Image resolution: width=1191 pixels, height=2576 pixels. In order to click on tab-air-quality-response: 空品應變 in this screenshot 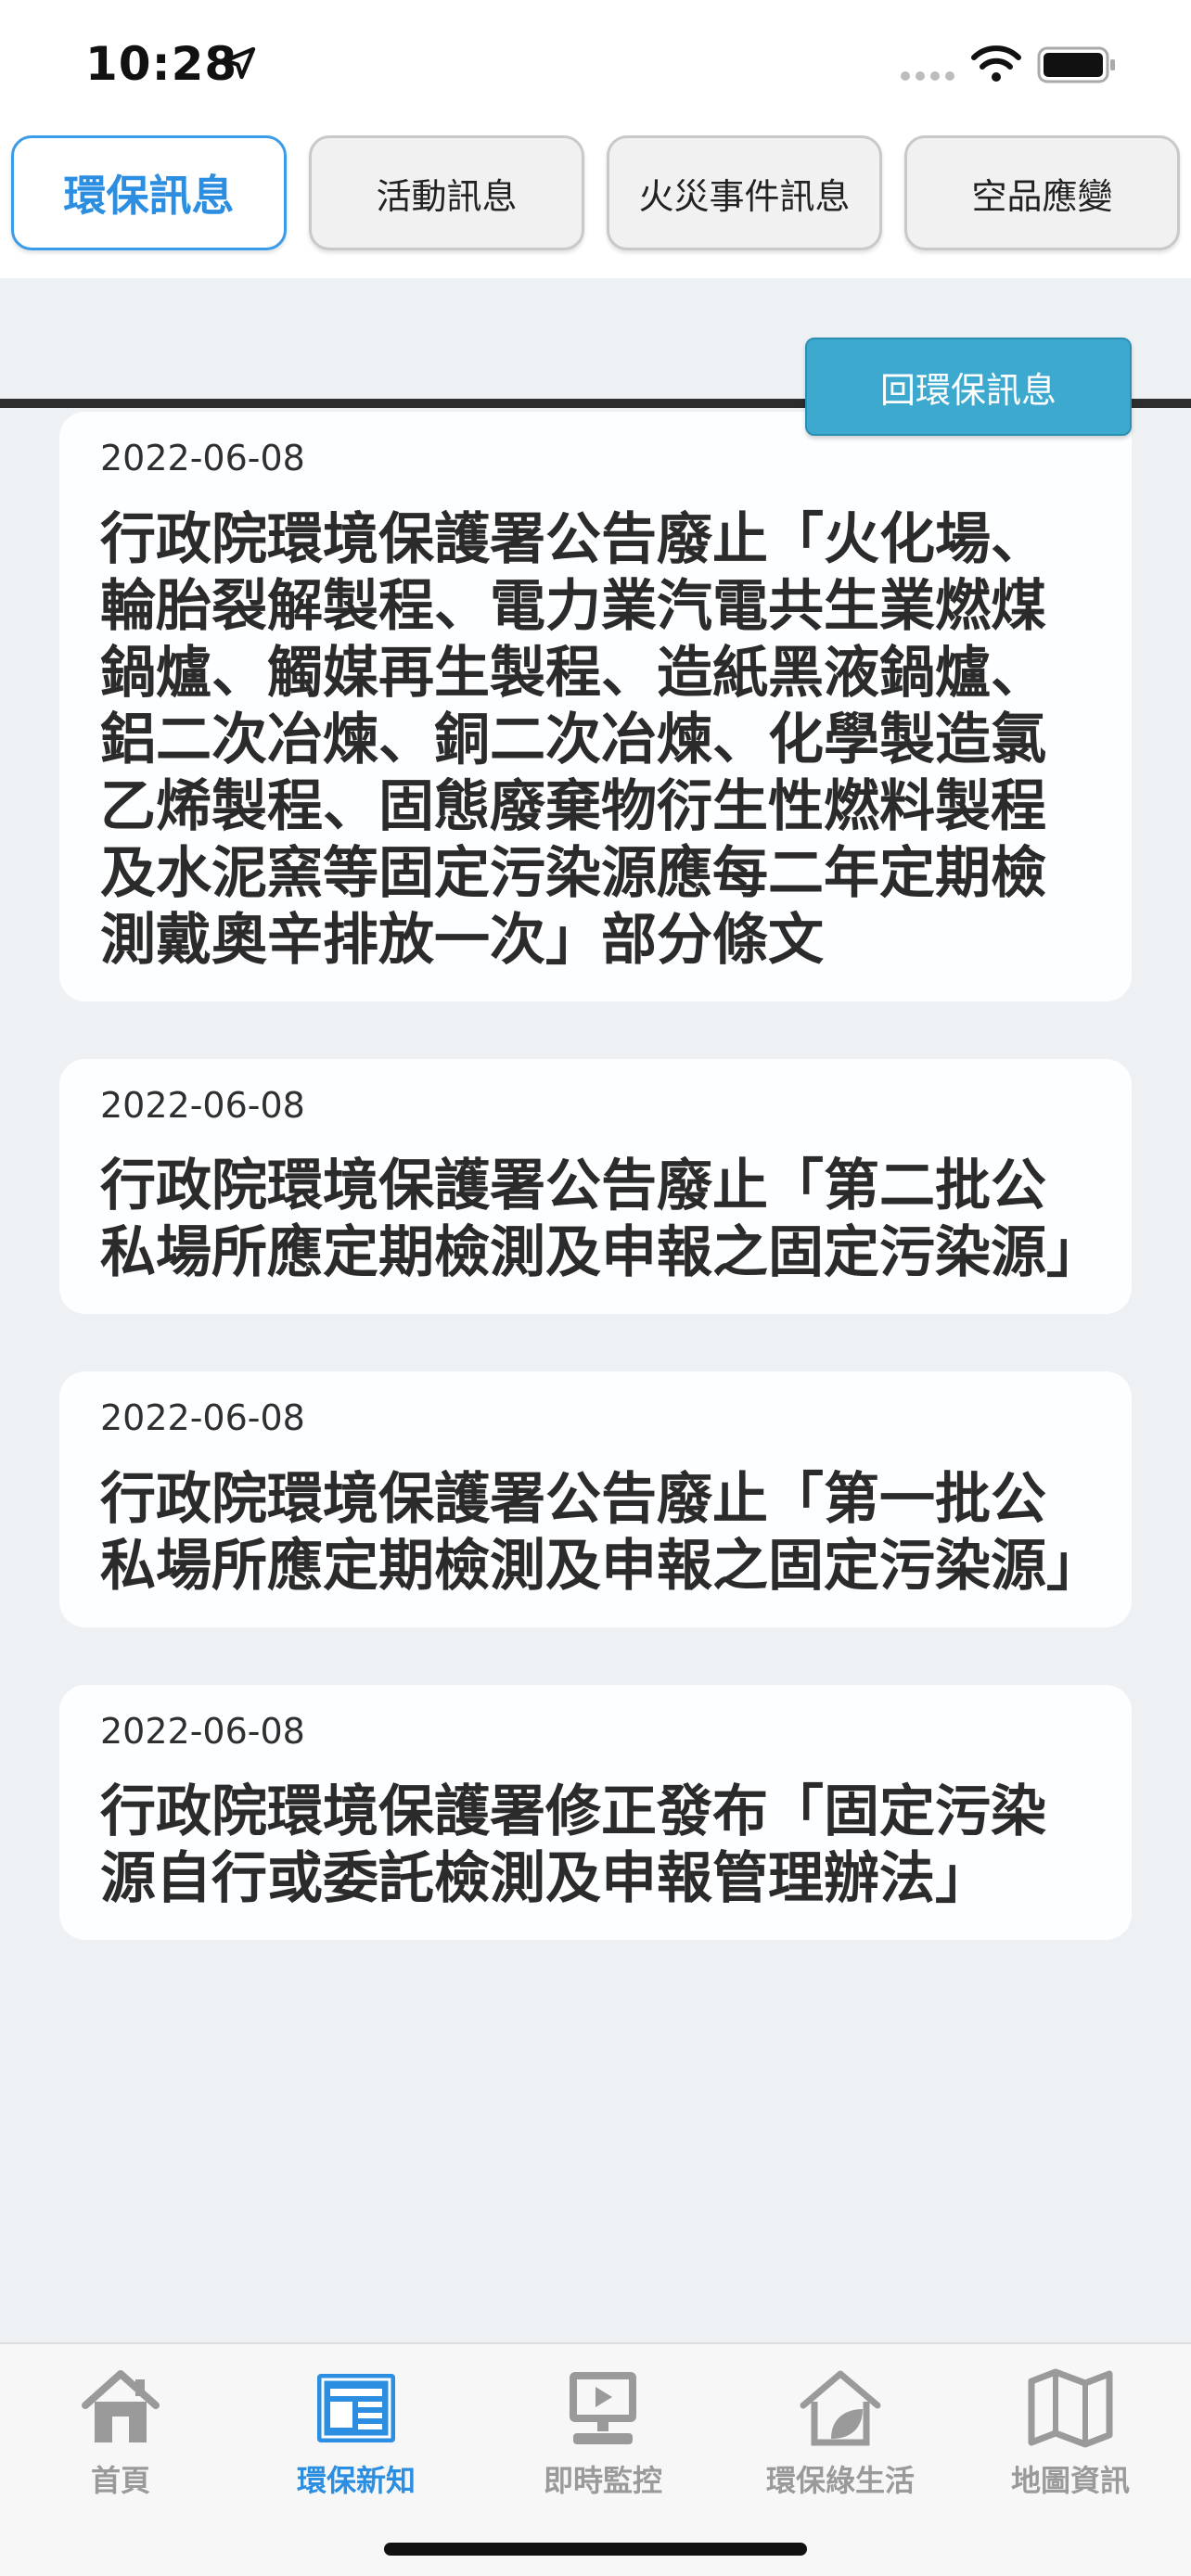, I will do `click(1042, 192)`.